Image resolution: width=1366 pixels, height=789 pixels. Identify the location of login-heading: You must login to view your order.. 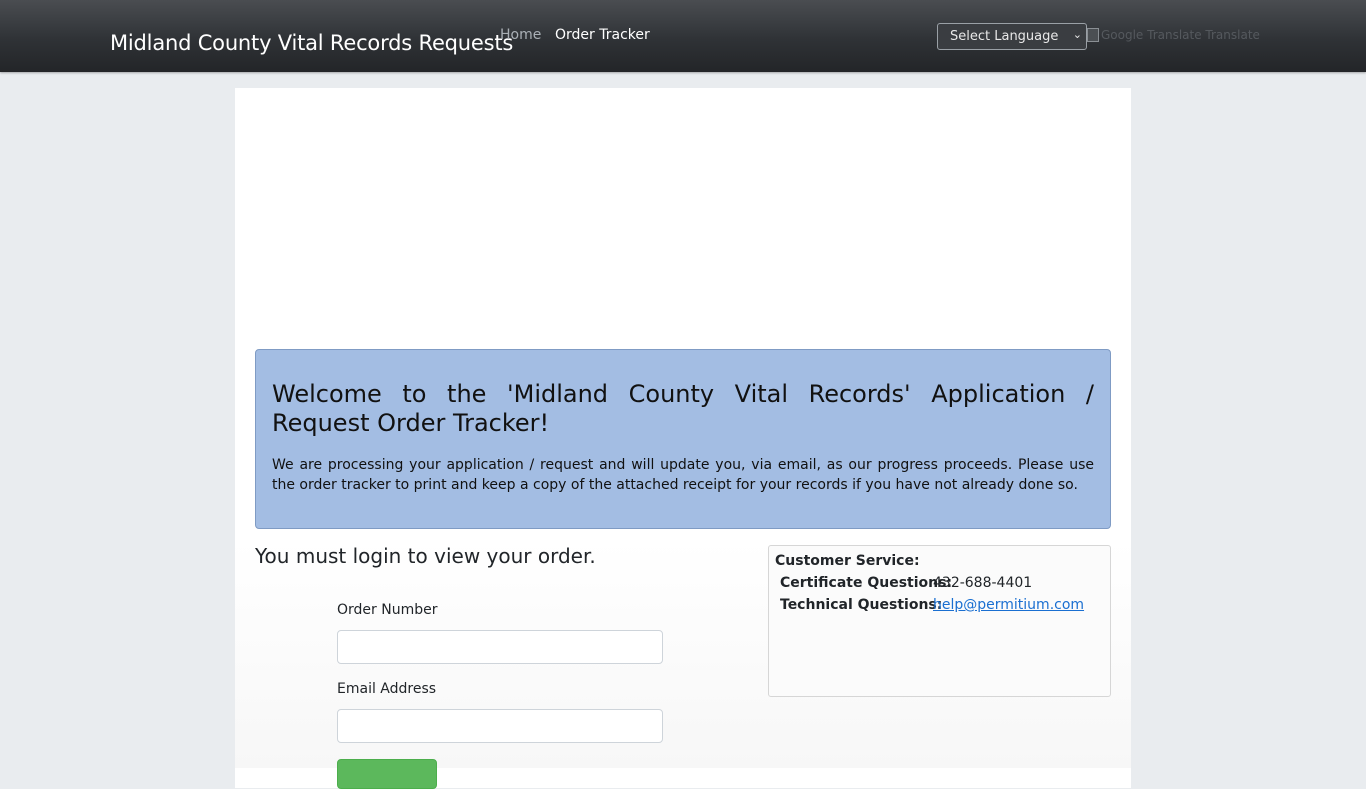
(425, 556).